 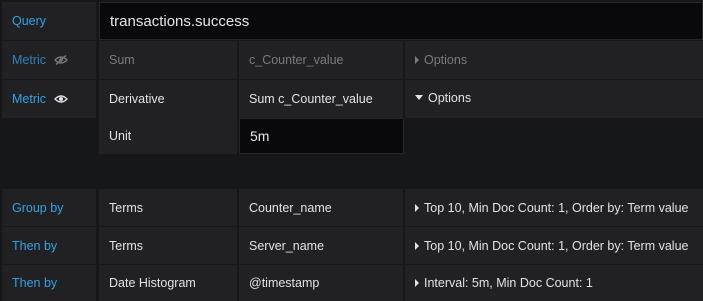 I want to click on eye-icon, so click(x=61, y=99).